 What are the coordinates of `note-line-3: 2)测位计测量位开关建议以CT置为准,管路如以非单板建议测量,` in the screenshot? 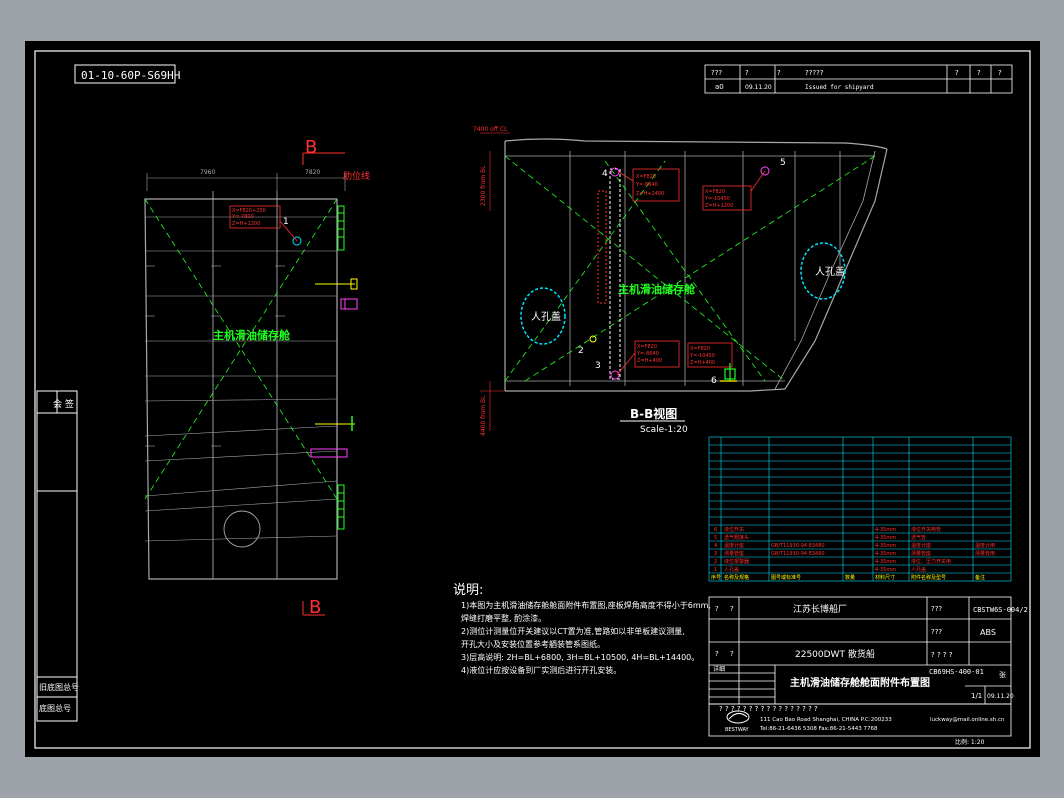 It's located at (573, 631).